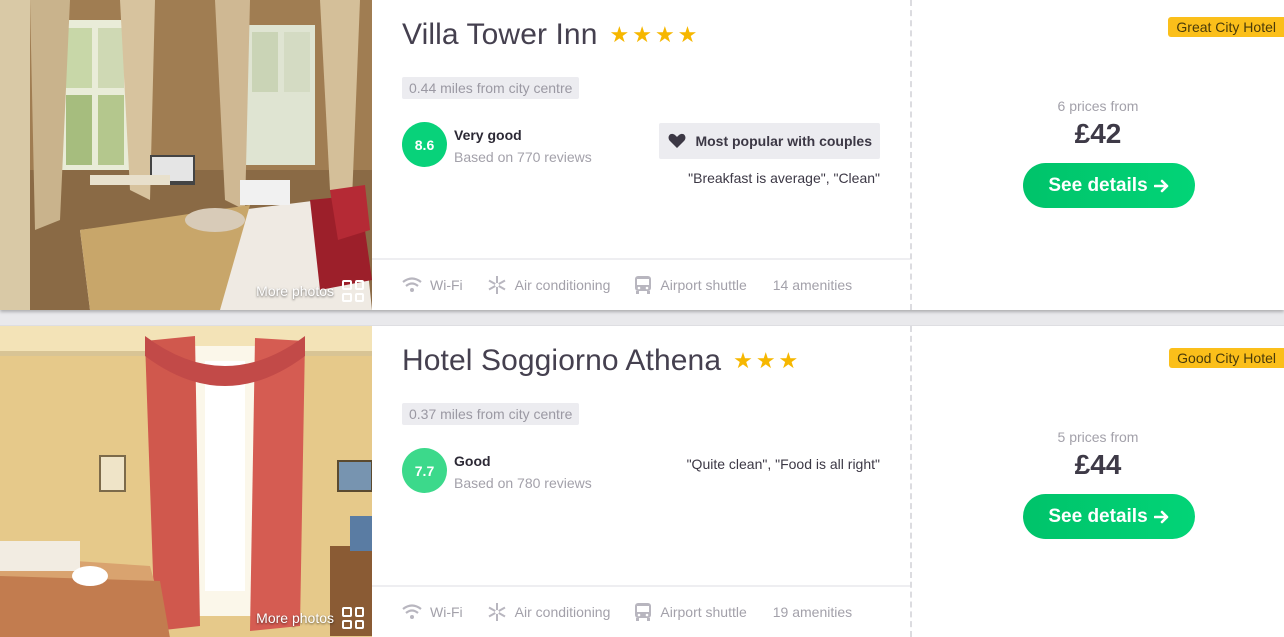 The image size is (1284, 637). I want to click on review-count: Based on 780 reviews, so click(523, 483).